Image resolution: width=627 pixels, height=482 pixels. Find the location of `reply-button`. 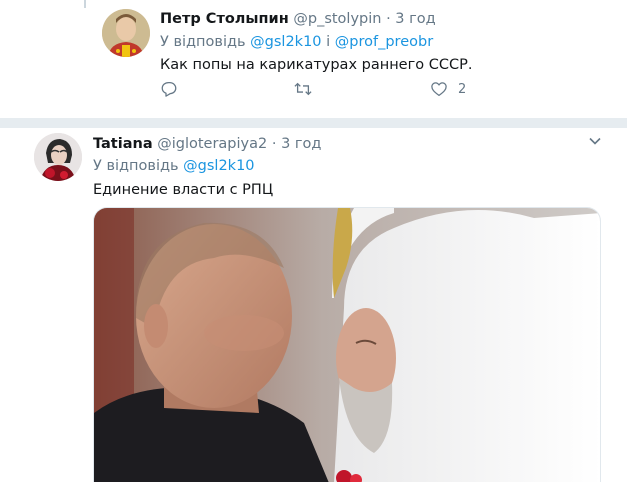

reply-button is located at coordinates (169, 89).